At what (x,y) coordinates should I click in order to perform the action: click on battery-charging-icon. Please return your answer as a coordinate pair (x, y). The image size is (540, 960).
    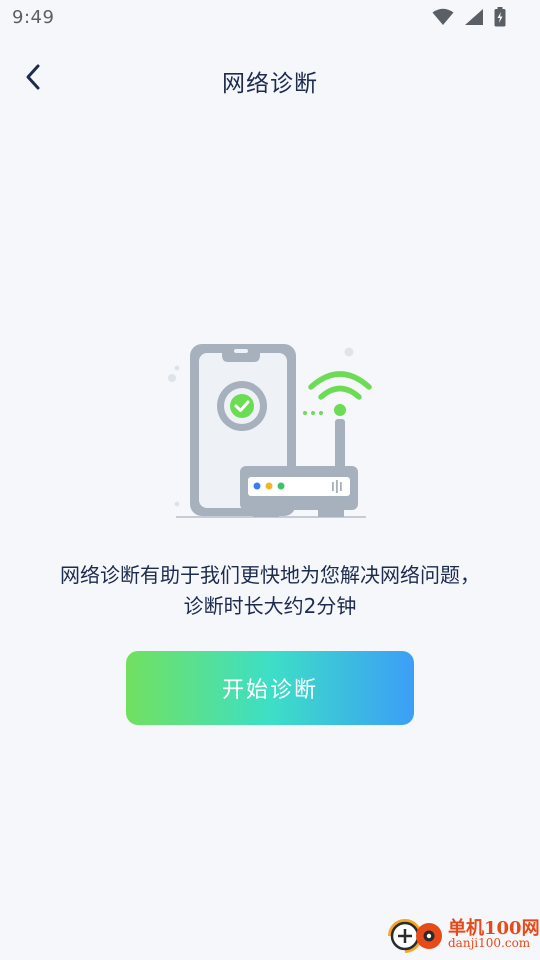
    Looking at the image, I should click on (500, 19).